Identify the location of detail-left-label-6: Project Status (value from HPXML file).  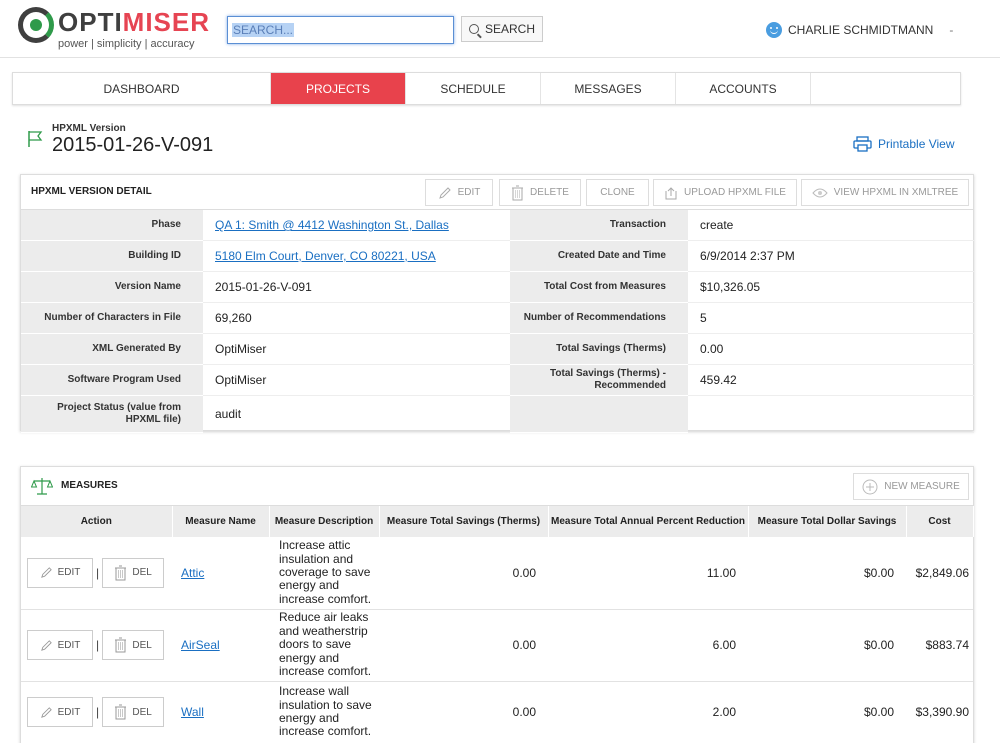
(112, 414).